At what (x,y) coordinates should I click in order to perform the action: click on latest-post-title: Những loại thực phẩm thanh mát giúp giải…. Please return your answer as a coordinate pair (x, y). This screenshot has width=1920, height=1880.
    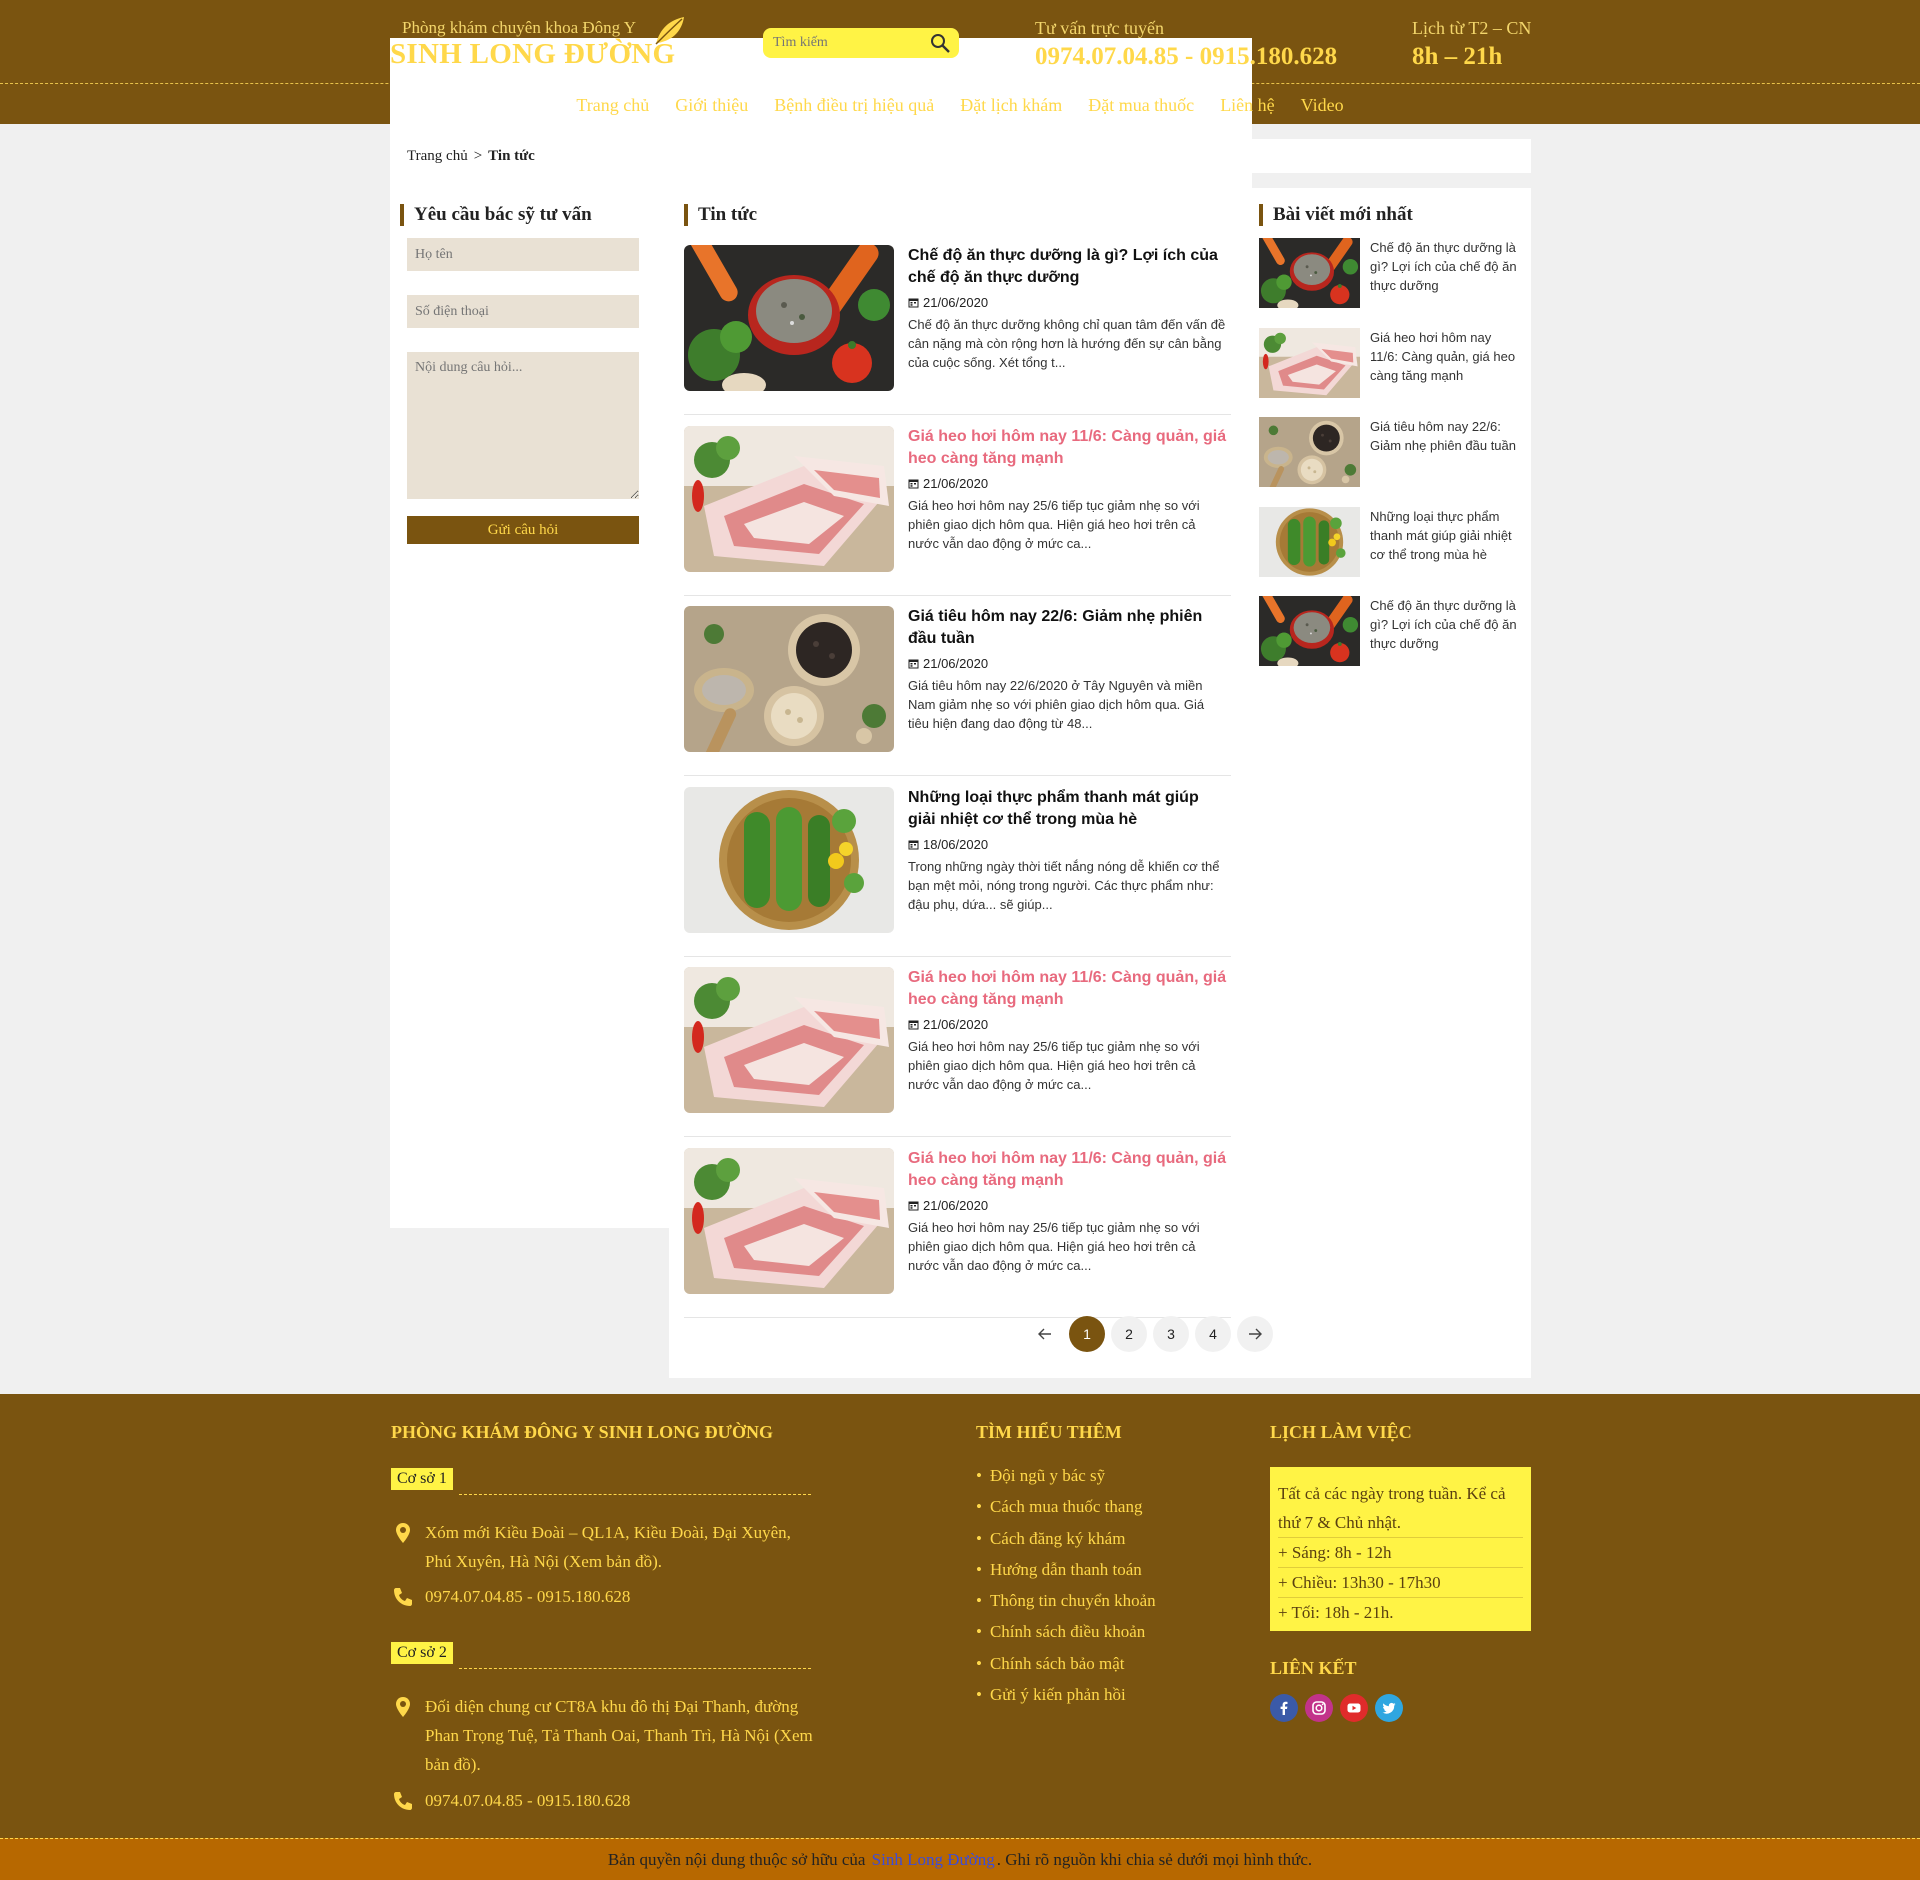
    Looking at the image, I should click on (1446, 535).